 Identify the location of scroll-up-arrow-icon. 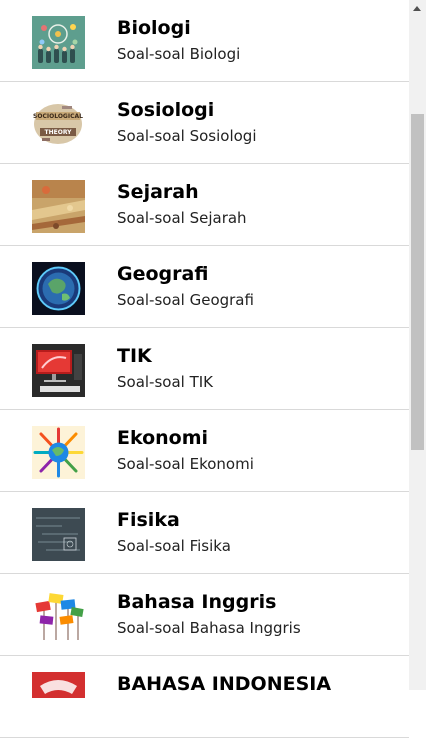
(417, 8).